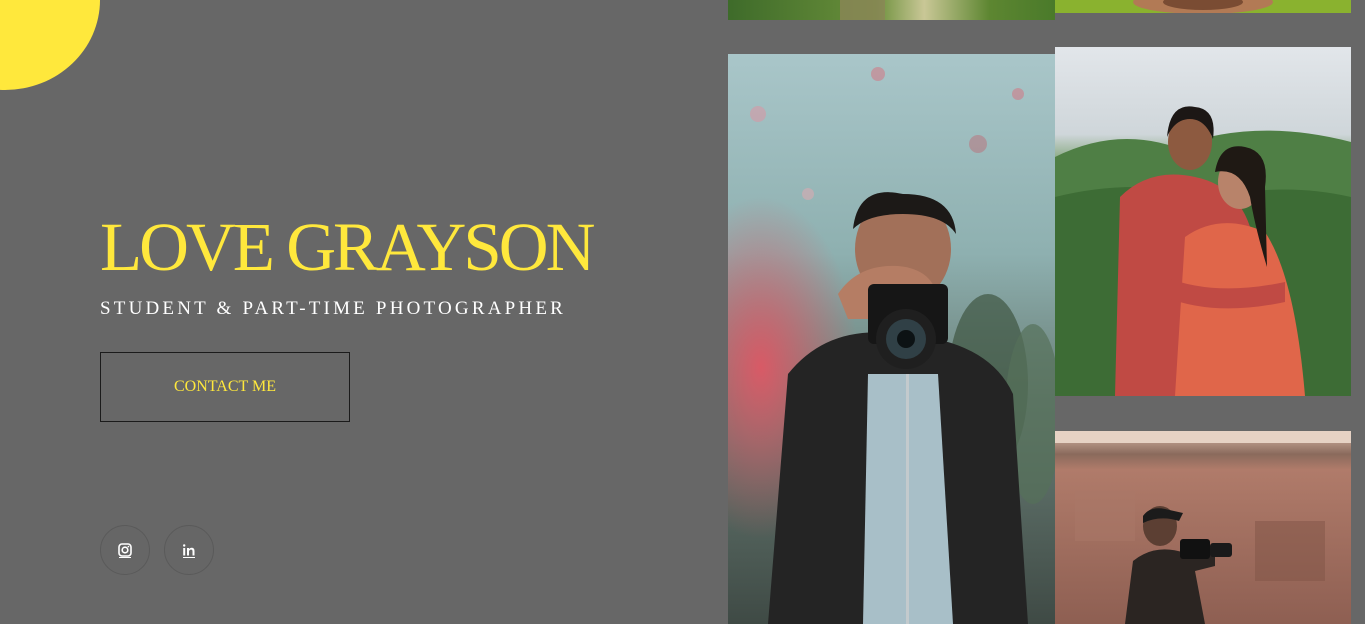 The height and width of the screenshot is (624, 1365). I want to click on contact-me-label: CONTACT ME, so click(225, 386).